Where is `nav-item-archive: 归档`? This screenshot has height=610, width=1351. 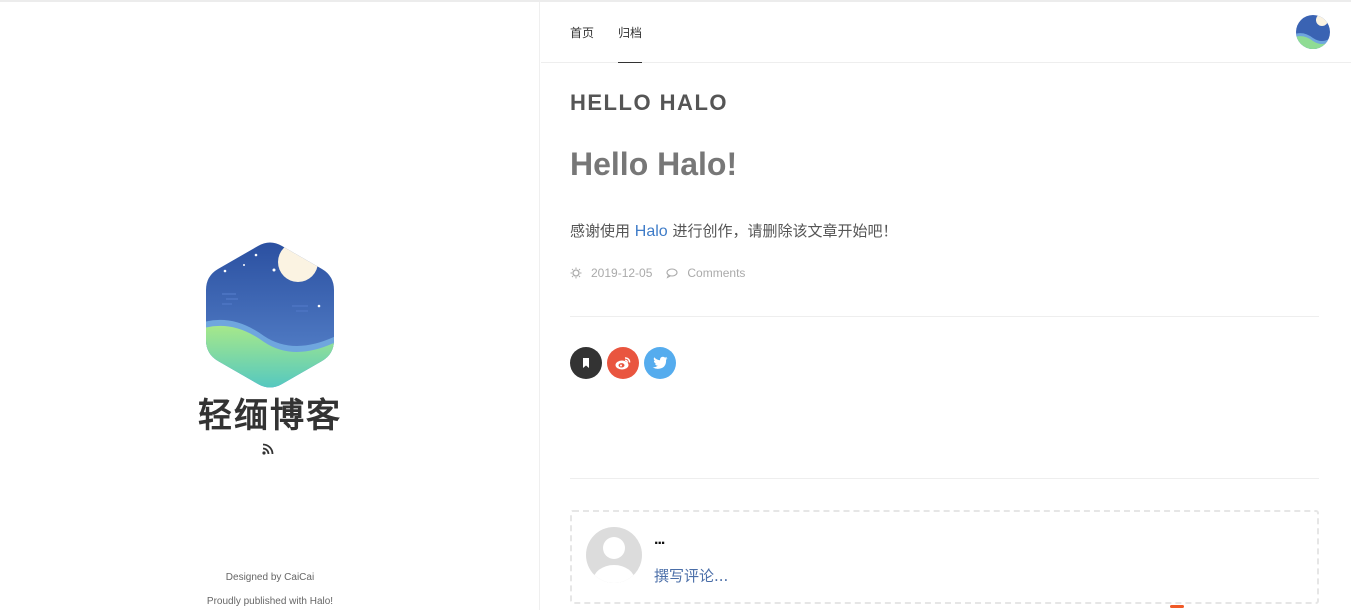 nav-item-archive: 归档 is located at coordinates (630, 43).